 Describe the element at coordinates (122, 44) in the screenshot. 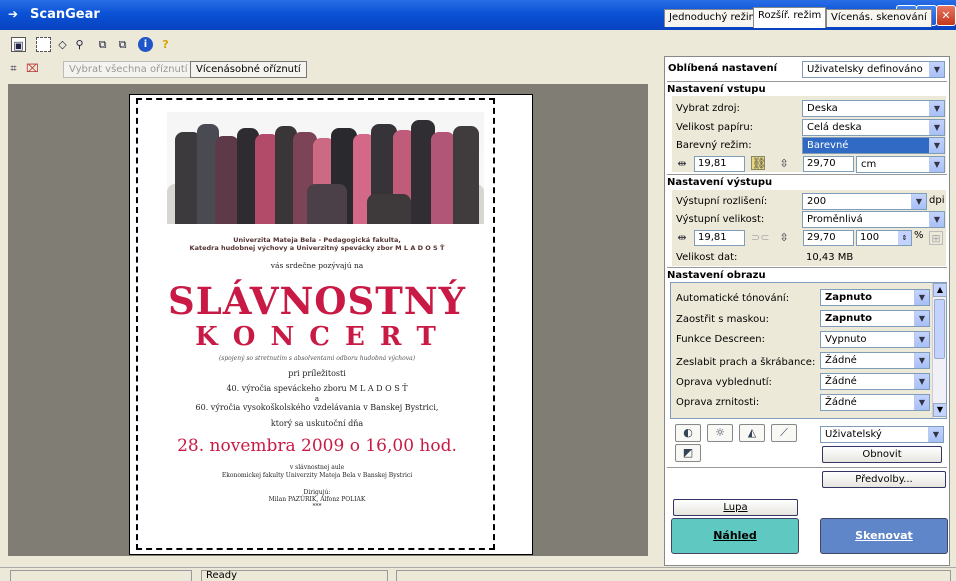

I see `copy-icon: ⧉` at that location.